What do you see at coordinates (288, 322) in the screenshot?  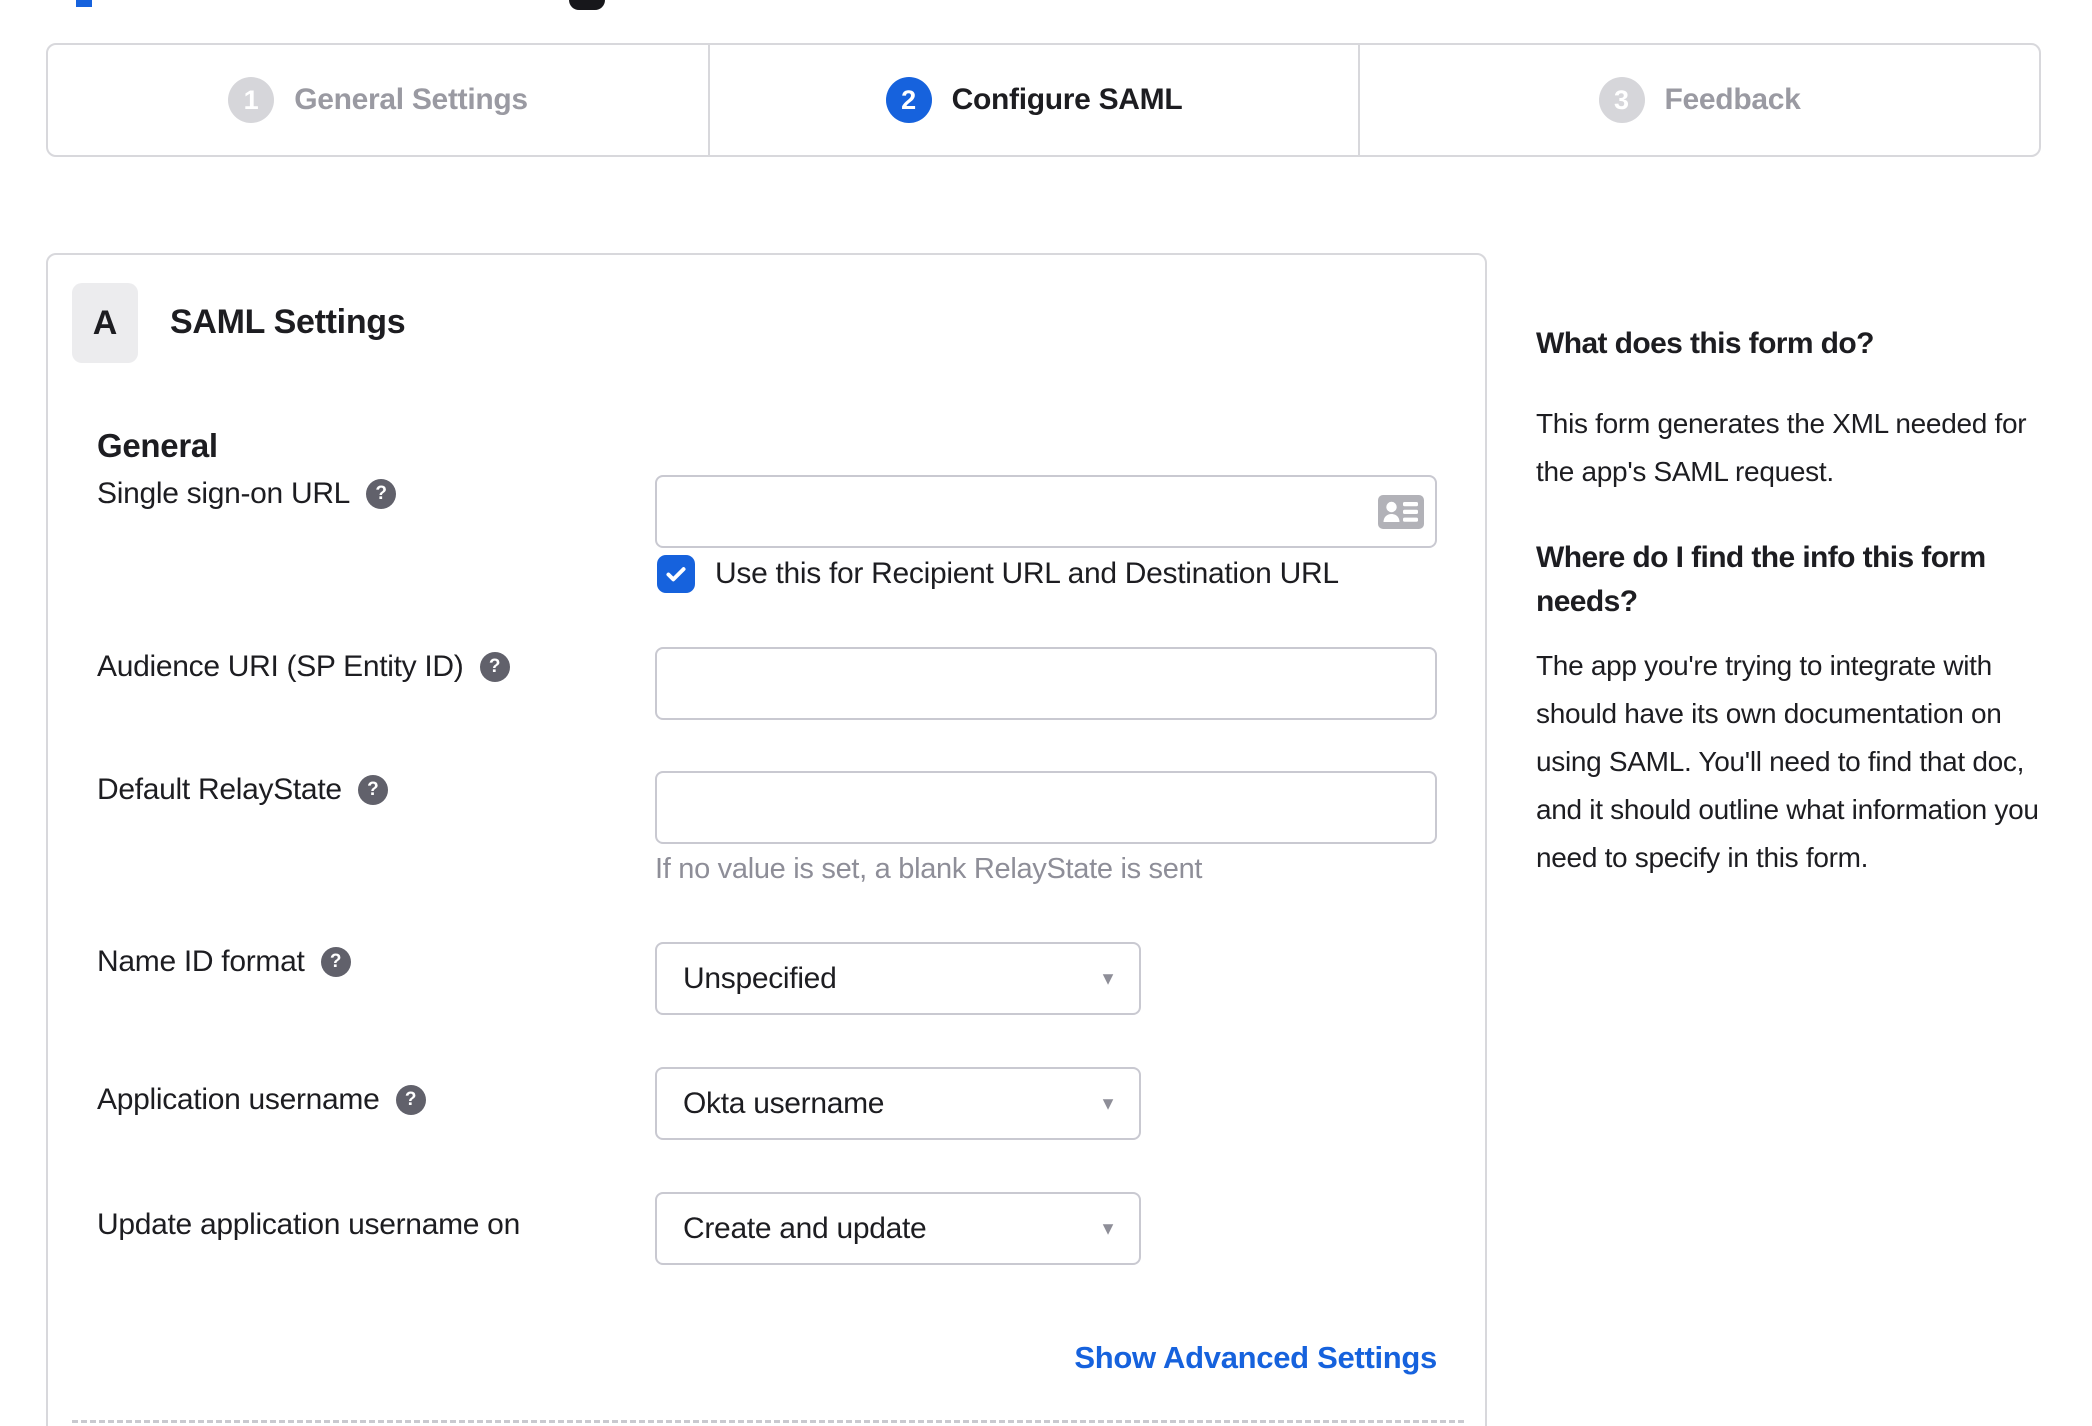 I see `panel-title: SAML Settings` at bounding box center [288, 322].